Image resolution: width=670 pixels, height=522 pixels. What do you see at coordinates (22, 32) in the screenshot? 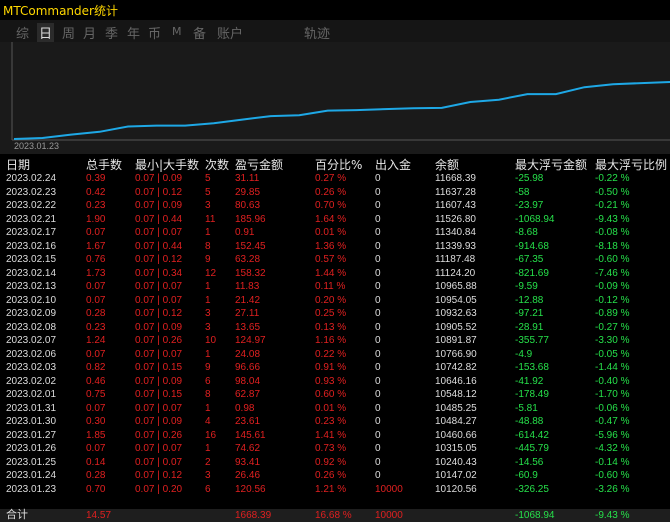
I see `tab-overview: 综` at bounding box center [22, 32].